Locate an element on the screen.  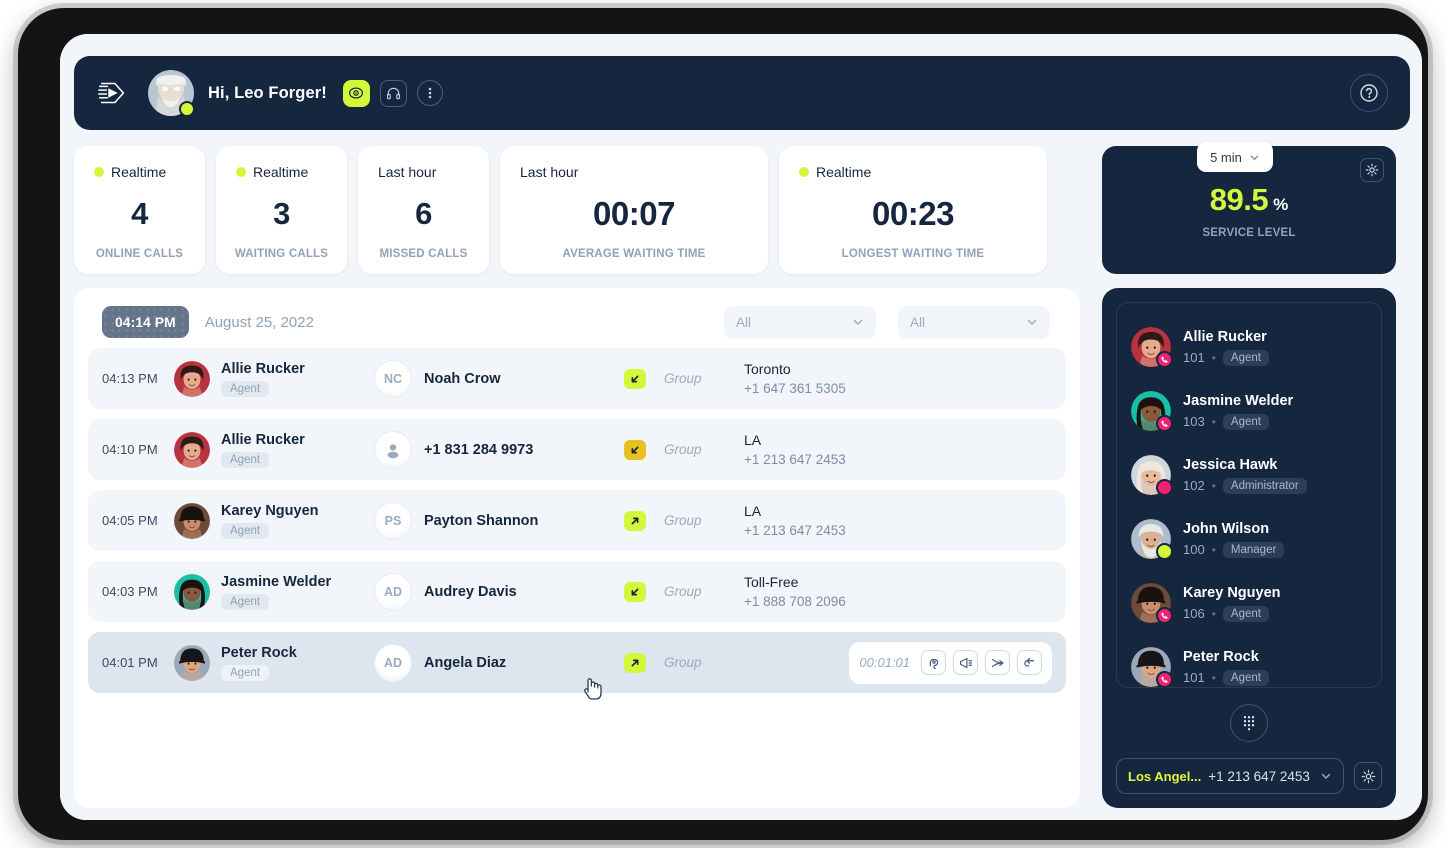
greeting-text: Hi, Leo Forger! is located at coordinates (267, 92).